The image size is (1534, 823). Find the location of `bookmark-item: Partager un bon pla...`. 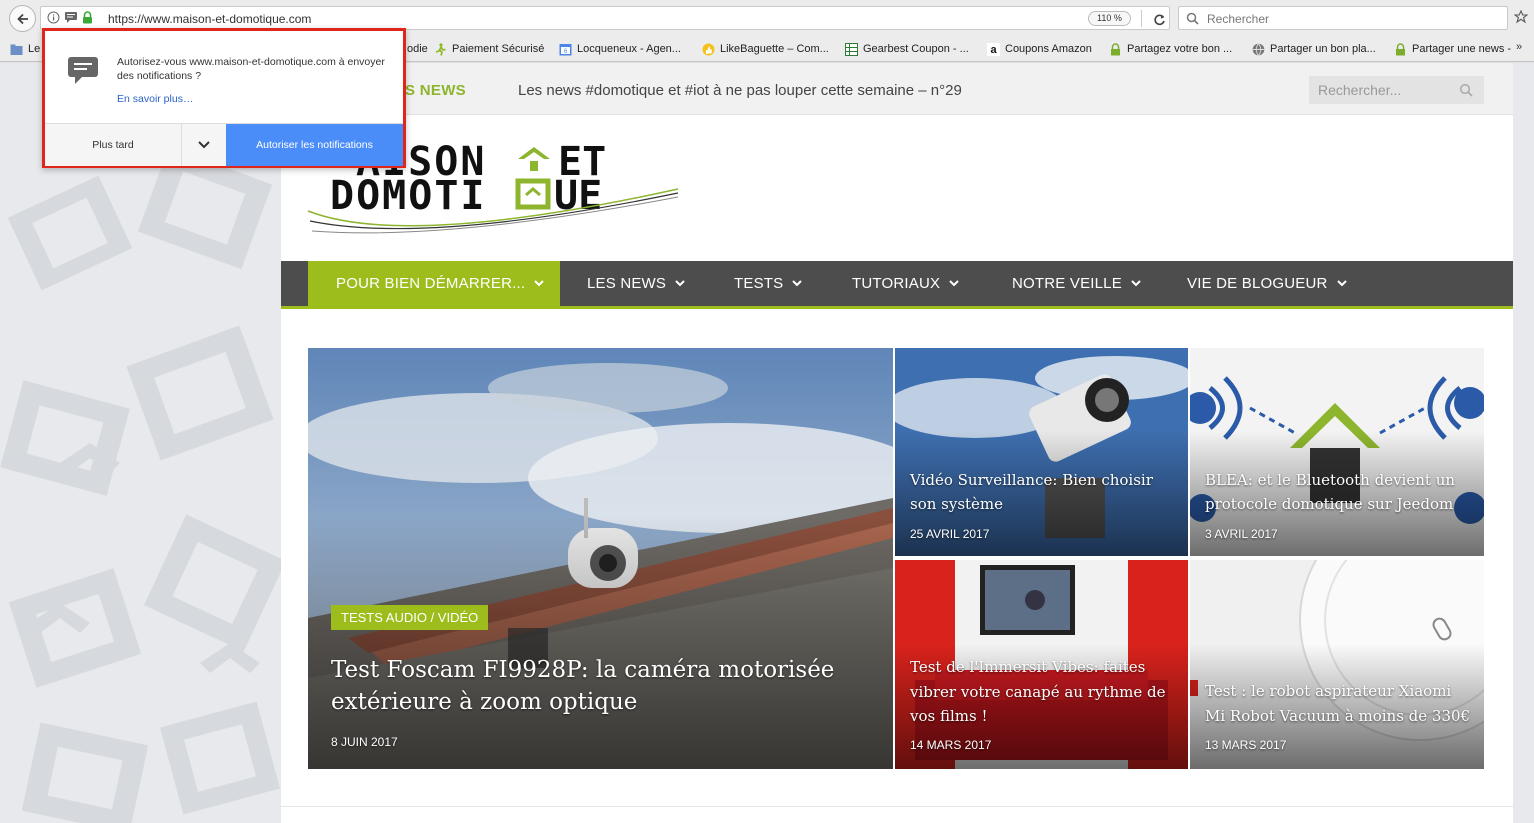

bookmark-item: Partager un bon pla... is located at coordinates (1314, 49).